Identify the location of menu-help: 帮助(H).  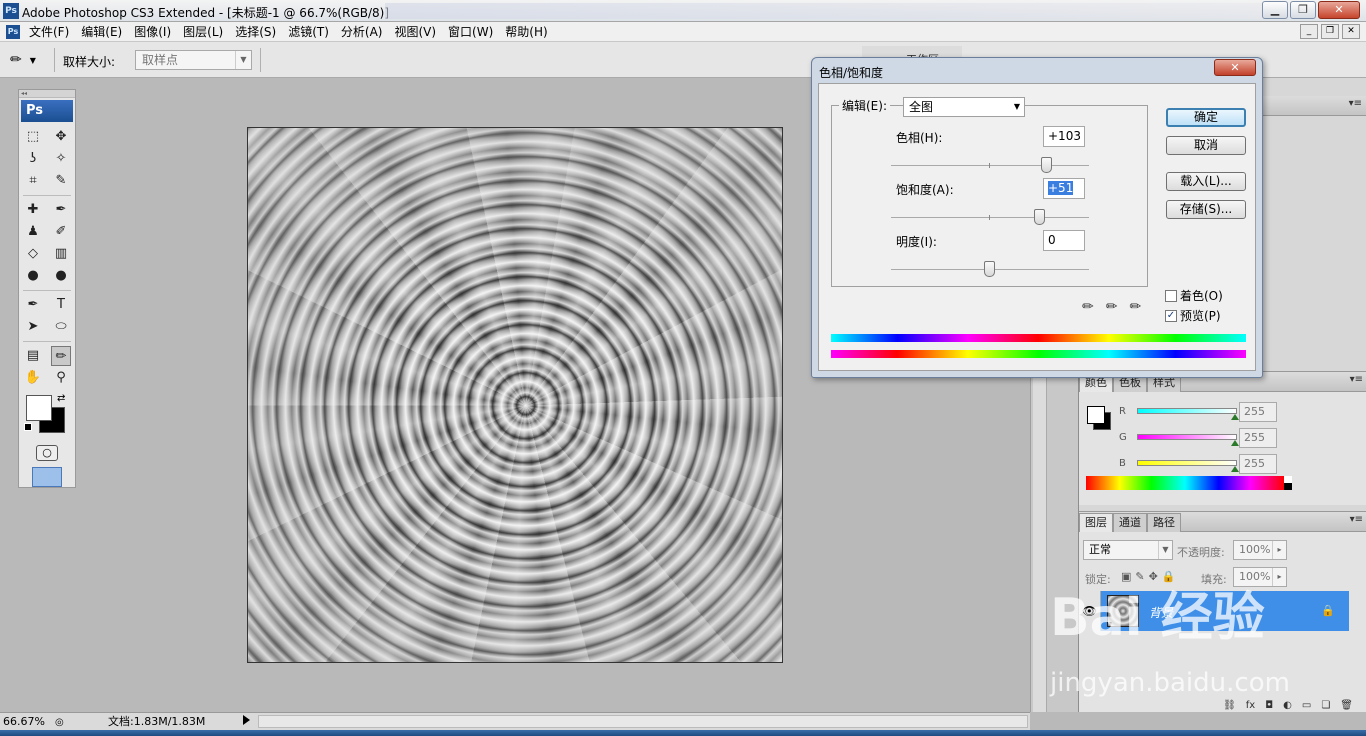
(526, 32).